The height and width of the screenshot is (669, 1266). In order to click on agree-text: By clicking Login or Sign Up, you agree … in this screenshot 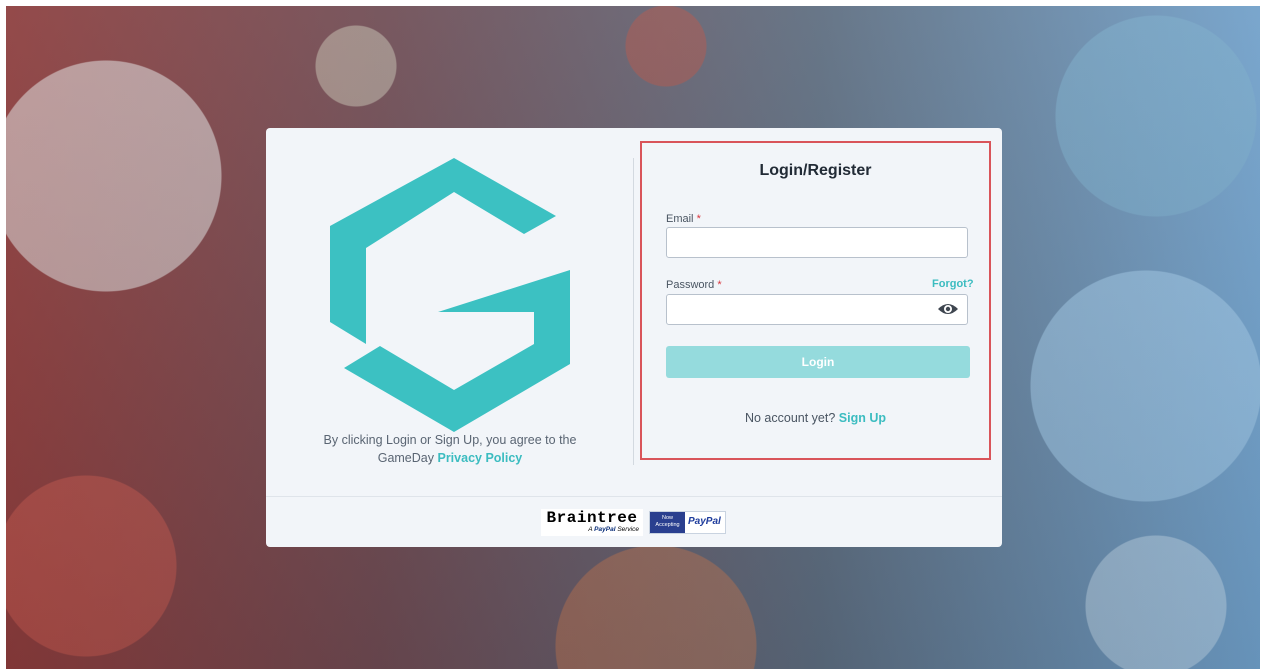, I will do `click(450, 440)`.